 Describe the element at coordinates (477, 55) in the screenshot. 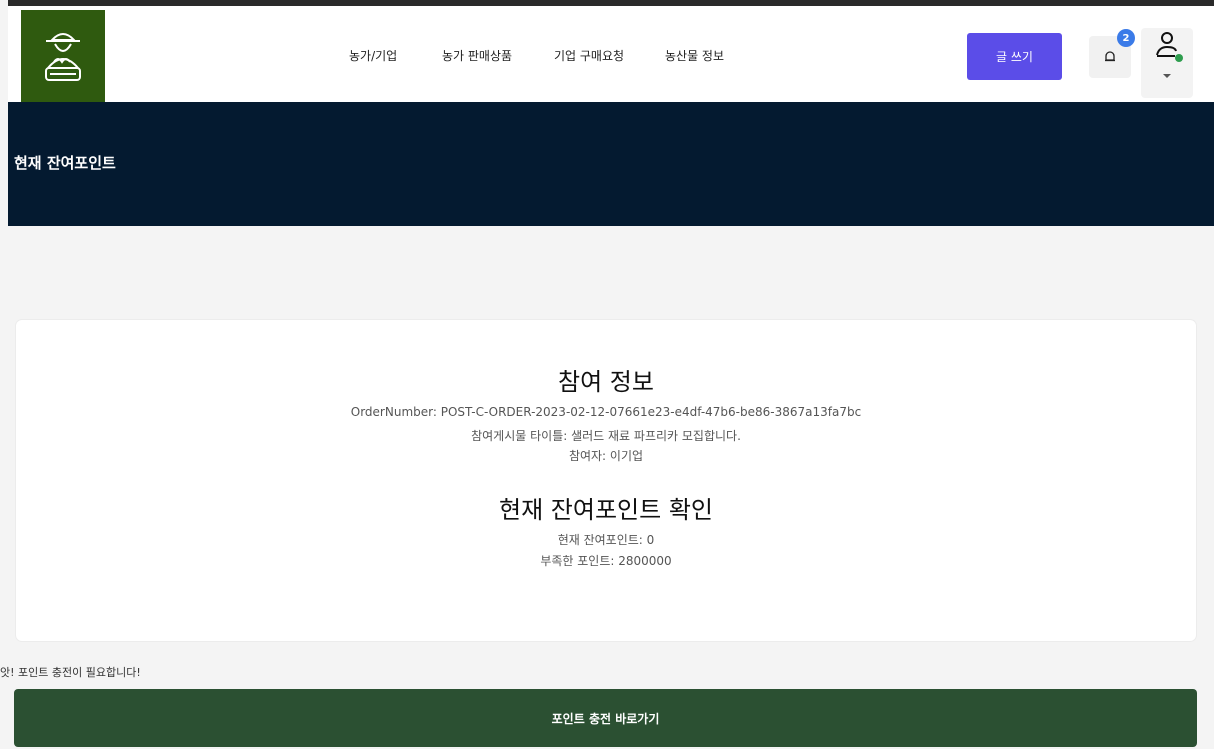

I see `nav-farm-products: 농가 판매상품` at that location.